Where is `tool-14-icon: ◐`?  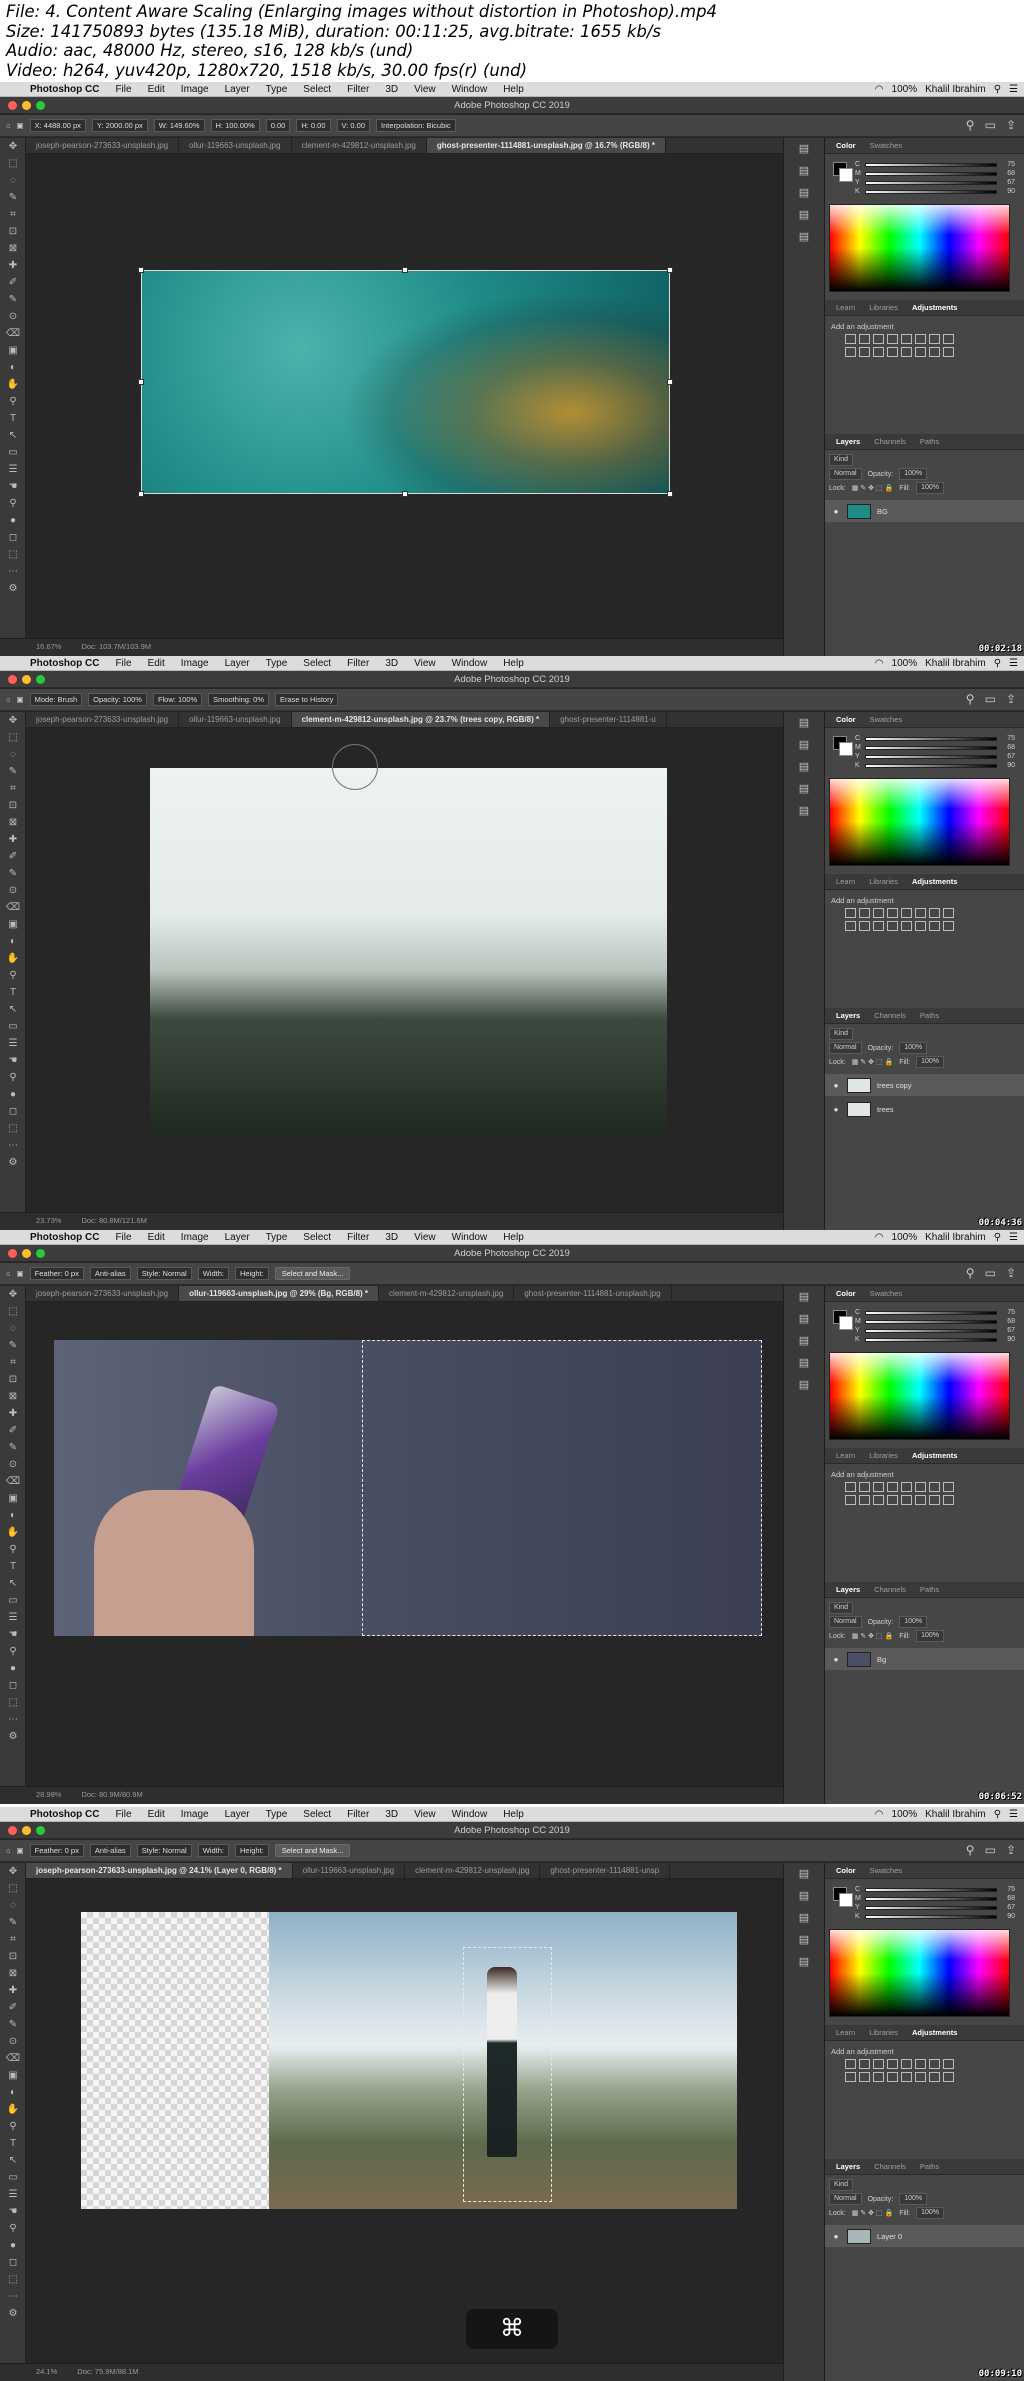 tool-14-icon: ◐ is located at coordinates (13, 367).